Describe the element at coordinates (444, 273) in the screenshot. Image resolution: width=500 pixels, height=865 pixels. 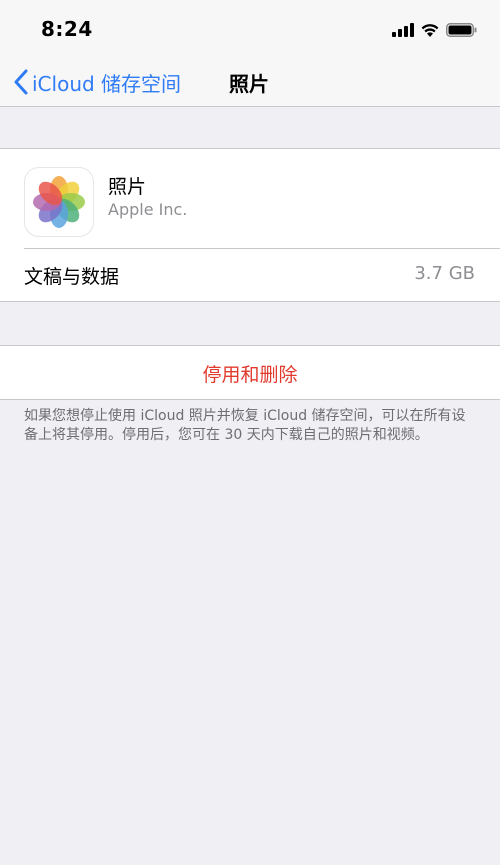
I see `documents-data-size: 3.7 GB` at that location.